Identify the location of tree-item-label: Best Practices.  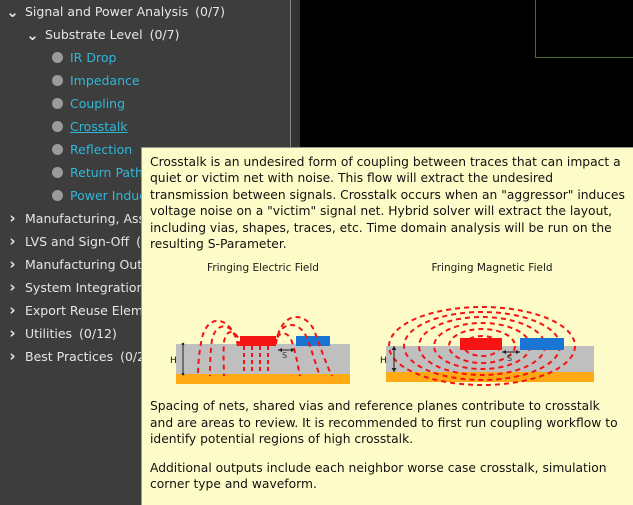
(69, 356).